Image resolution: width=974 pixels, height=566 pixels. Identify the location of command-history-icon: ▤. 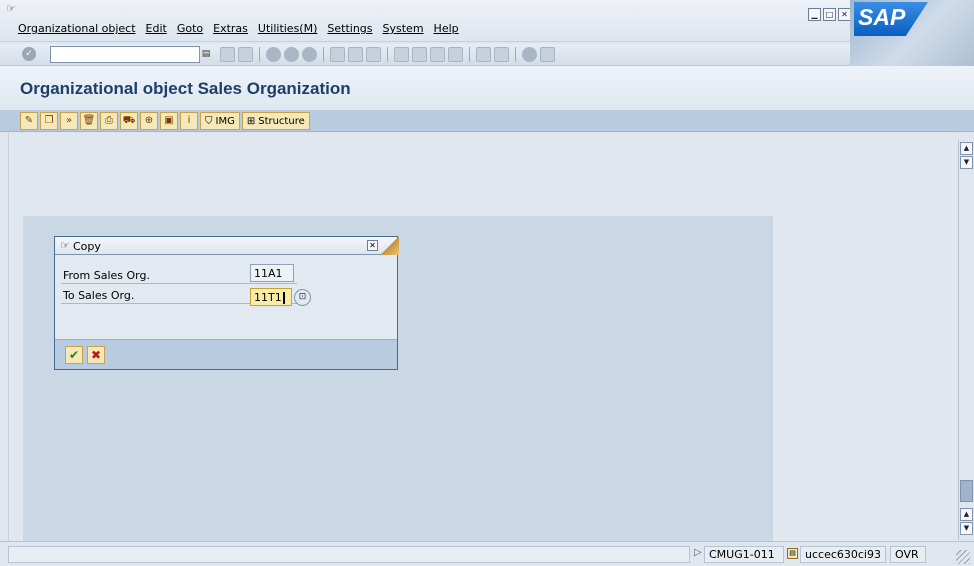
(206, 54).